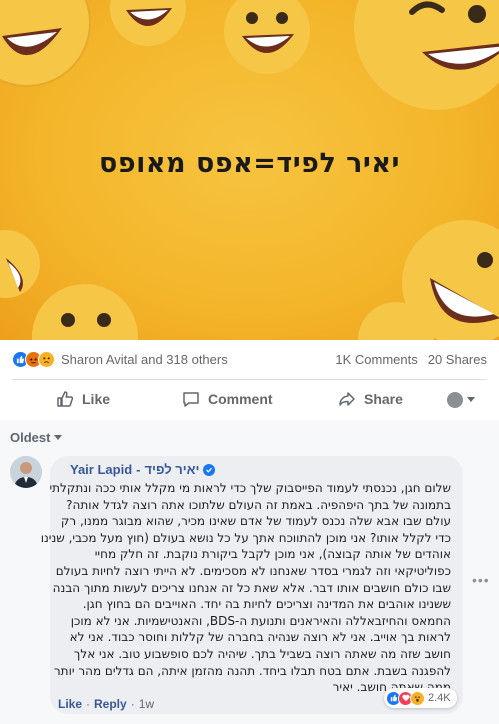 This screenshot has width=499, height=724. I want to click on verified-badge-icon, so click(209, 469).